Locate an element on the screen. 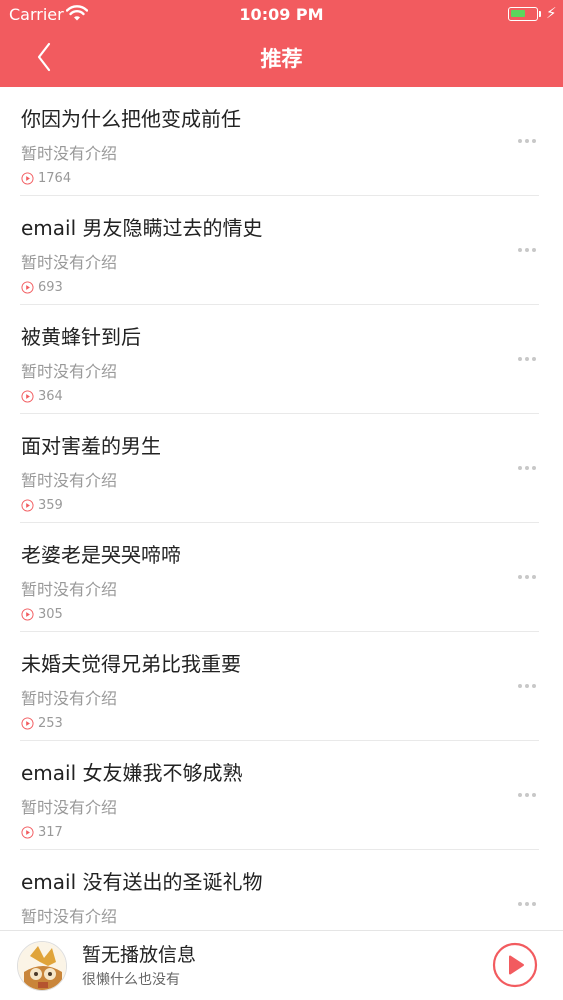 The width and height of the screenshot is (563, 1000). item-title: email 男友隐瞒过去的情史 is located at coordinates (142, 226).